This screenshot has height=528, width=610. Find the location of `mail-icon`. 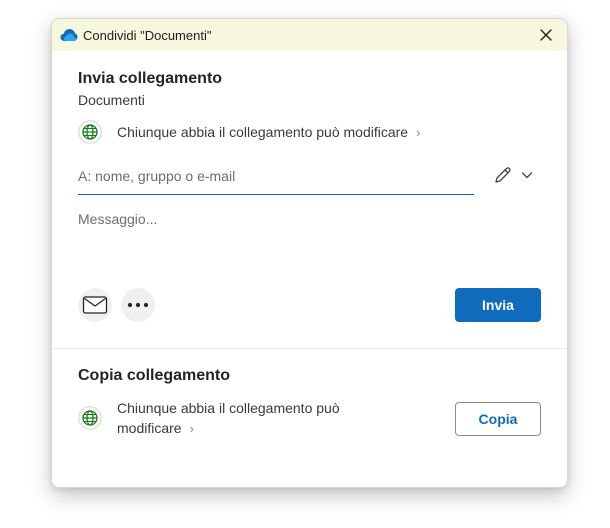

mail-icon is located at coordinates (95, 305).